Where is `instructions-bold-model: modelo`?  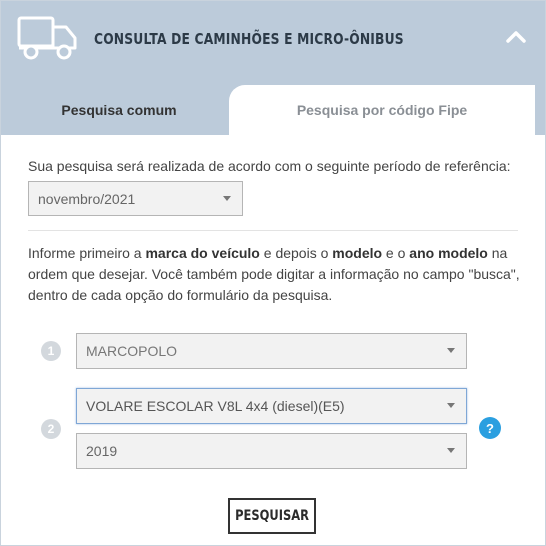
instructions-bold-model: modelo is located at coordinates (357, 253).